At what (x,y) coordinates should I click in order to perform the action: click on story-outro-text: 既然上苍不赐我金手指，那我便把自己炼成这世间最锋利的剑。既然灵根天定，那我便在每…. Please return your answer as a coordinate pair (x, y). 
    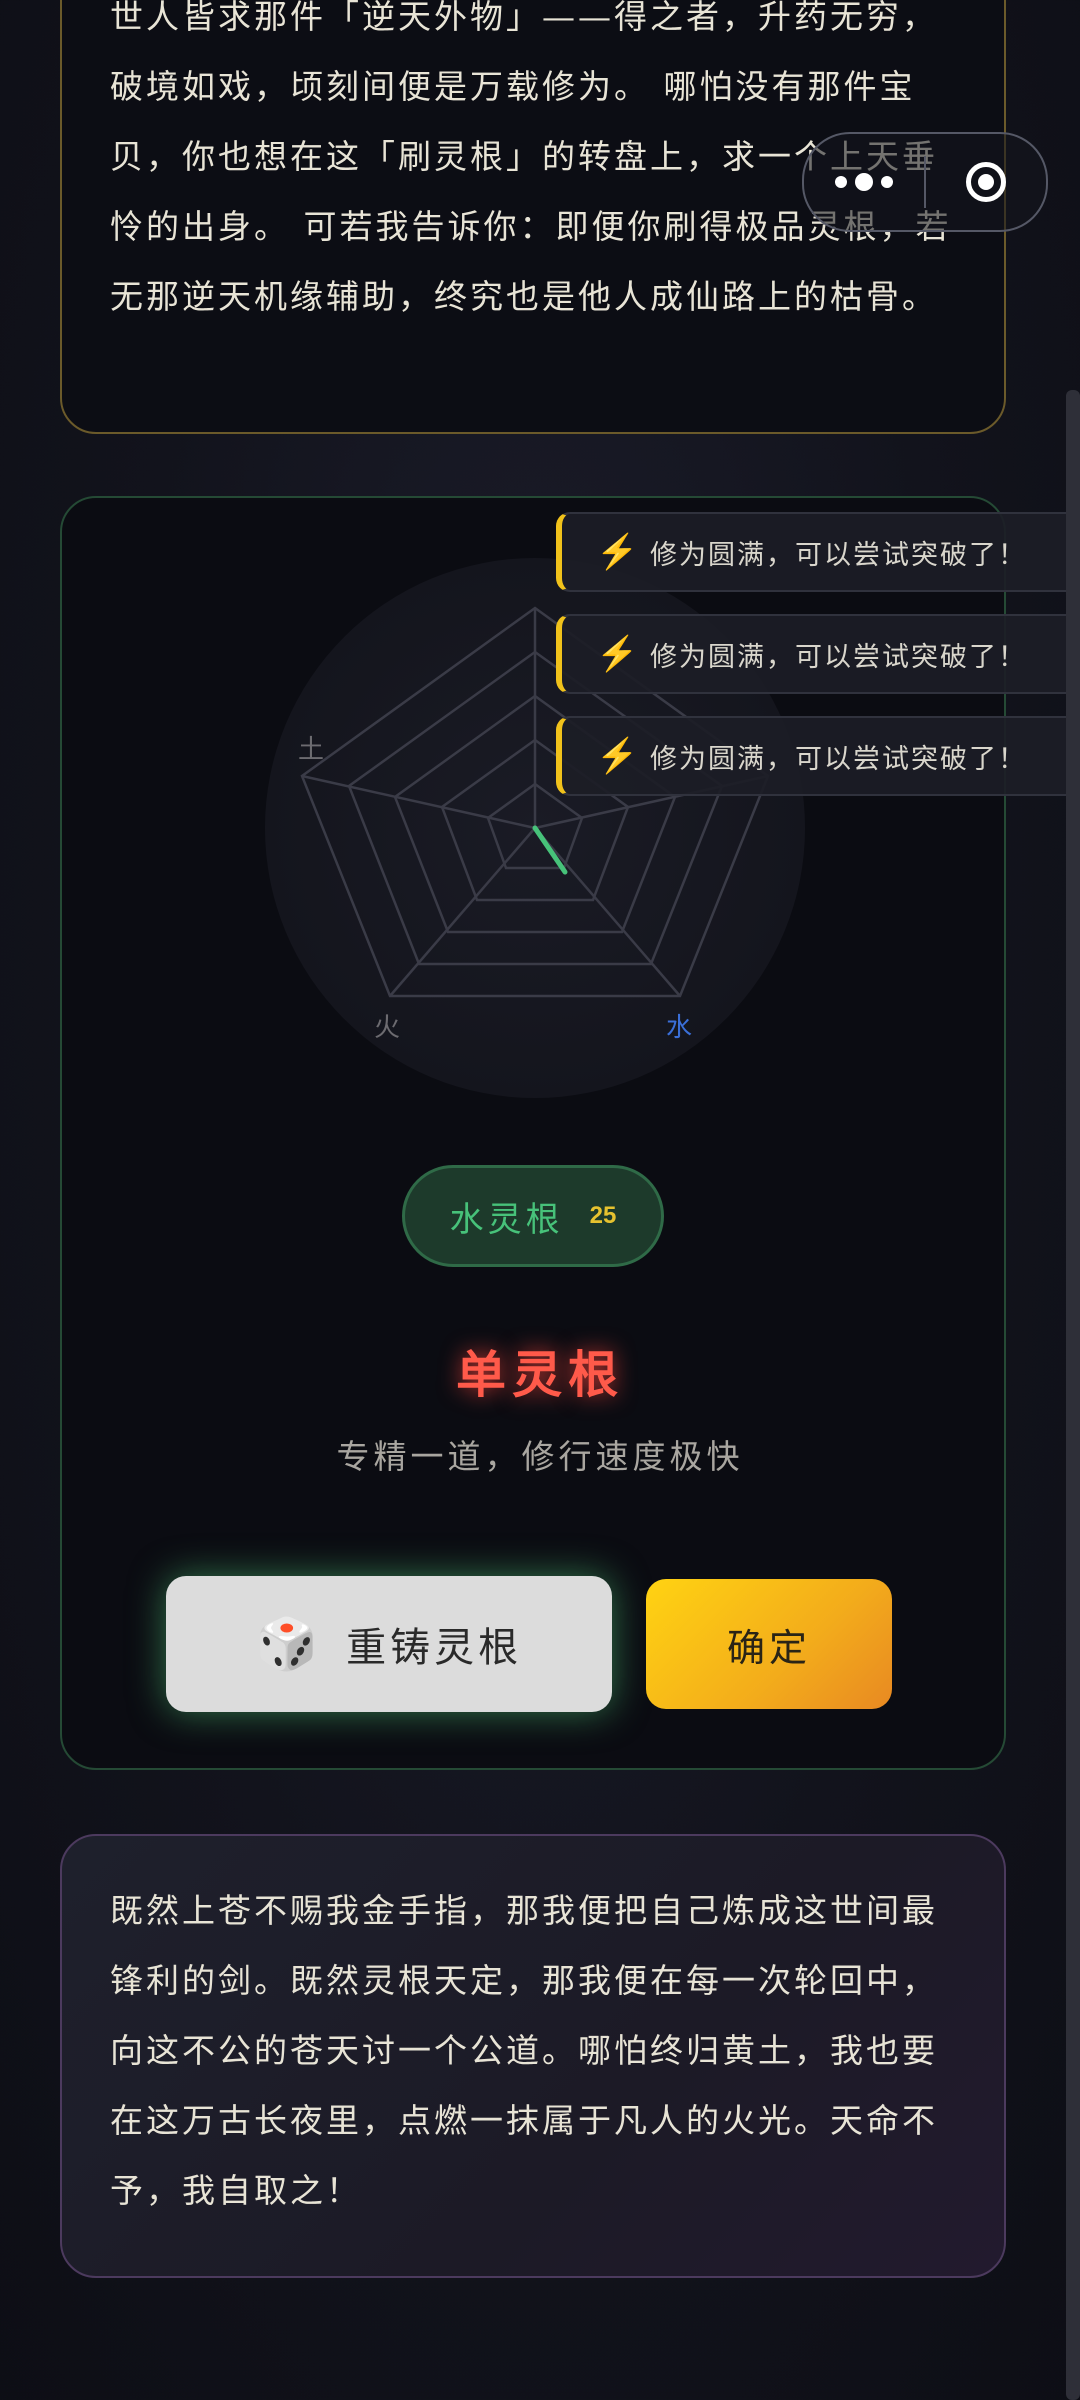
    Looking at the image, I should click on (524, 2050).